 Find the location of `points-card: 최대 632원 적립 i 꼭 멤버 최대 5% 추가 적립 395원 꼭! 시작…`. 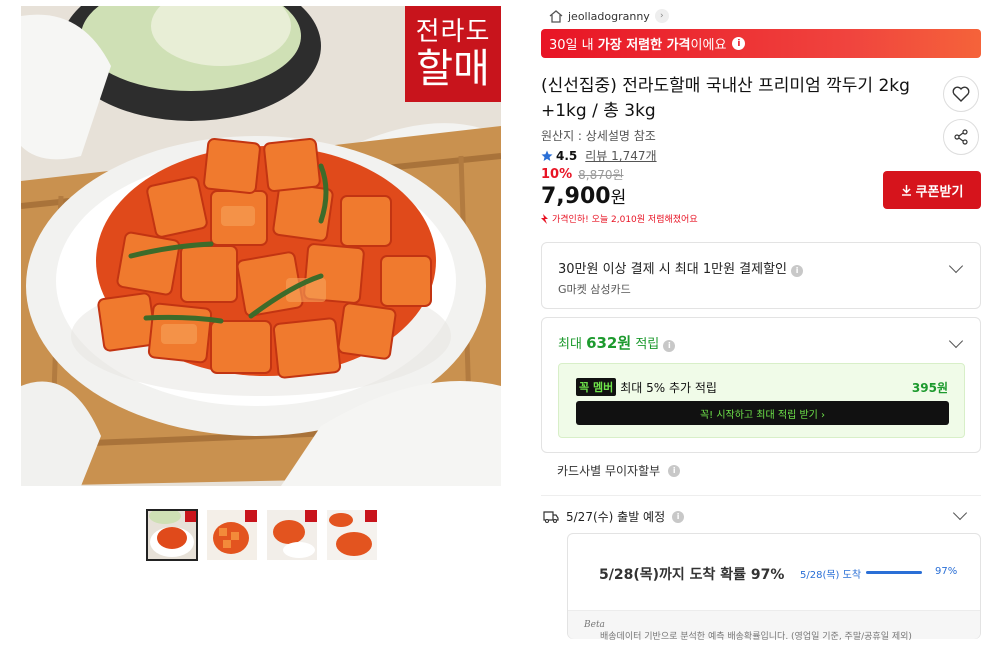

points-card: 최대 632원 적립 i 꼭 멤버 최대 5% 추가 적립 395원 꼭! 시작… is located at coordinates (761, 385).